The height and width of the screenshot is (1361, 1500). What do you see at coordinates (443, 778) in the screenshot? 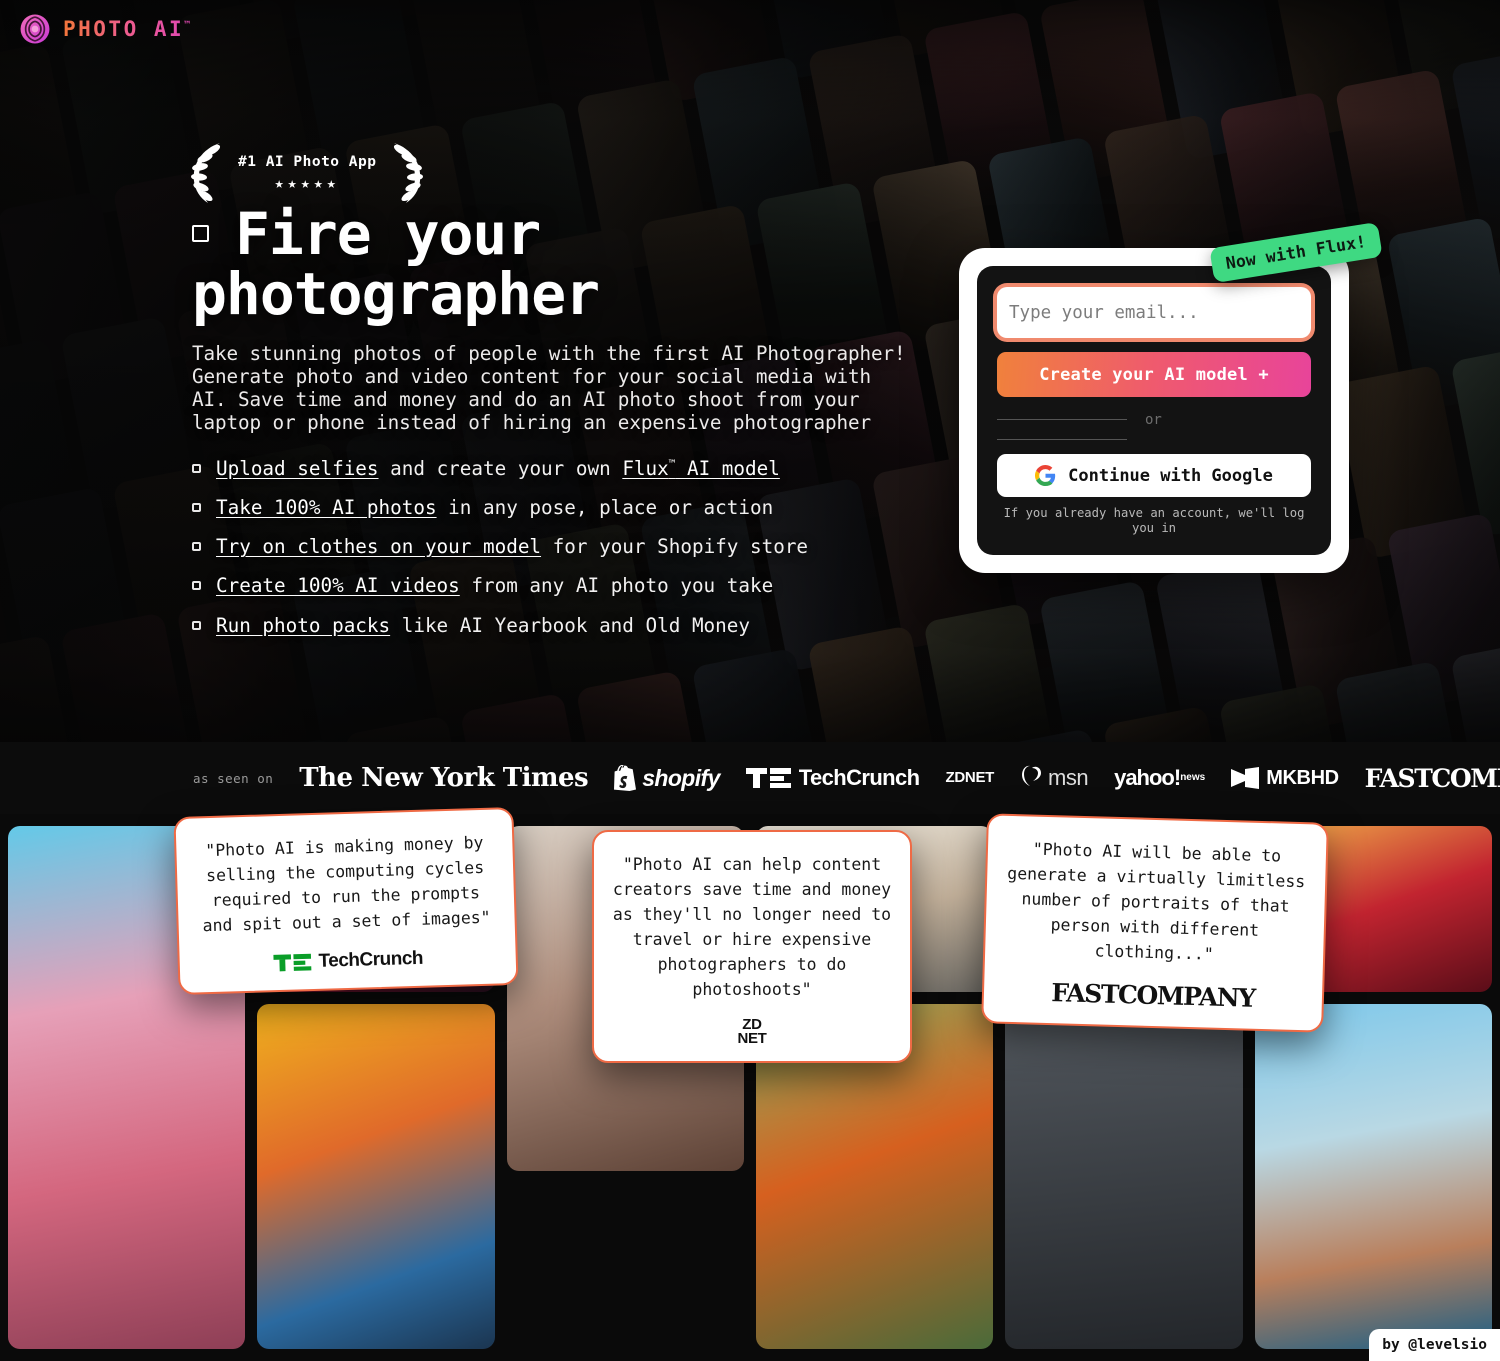
I see `press-logo-nyt: The New York Times` at bounding box center [443, 778].